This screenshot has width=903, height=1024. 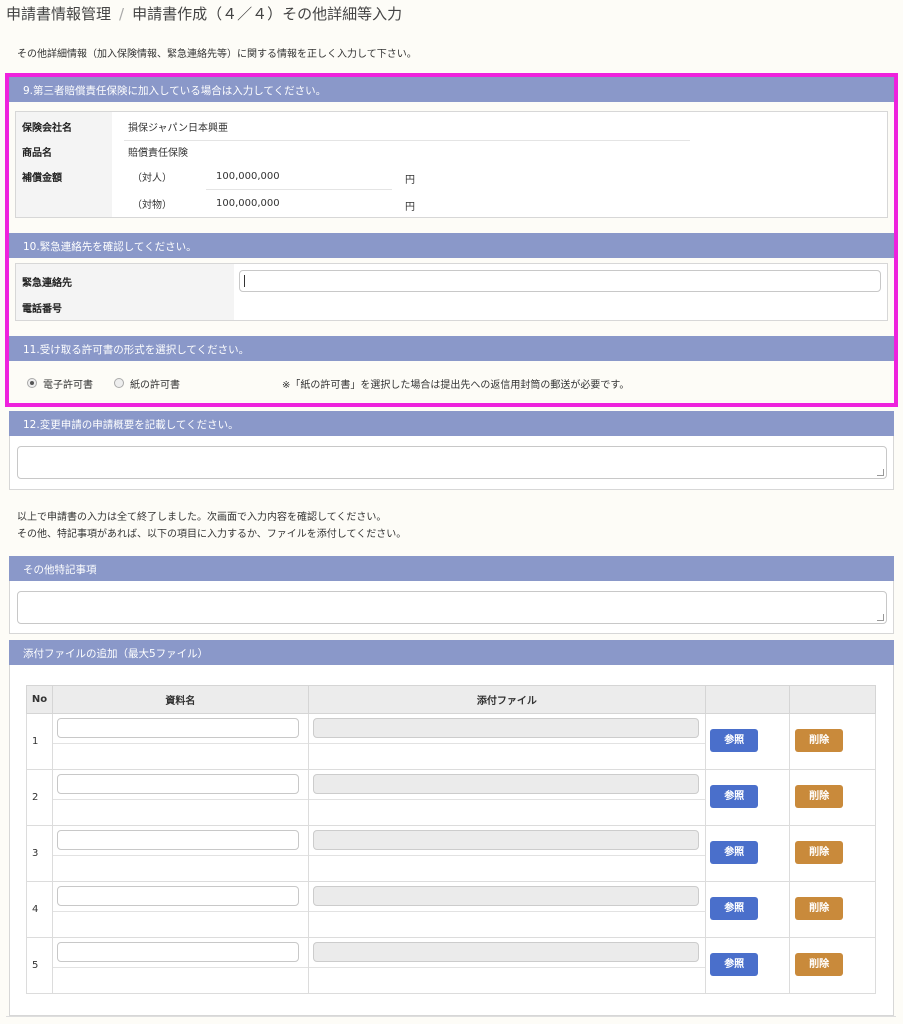 What do you see at coordinates (407, 140) in the screenshot?
I see `company-underline` at bounding box center [407, 140].